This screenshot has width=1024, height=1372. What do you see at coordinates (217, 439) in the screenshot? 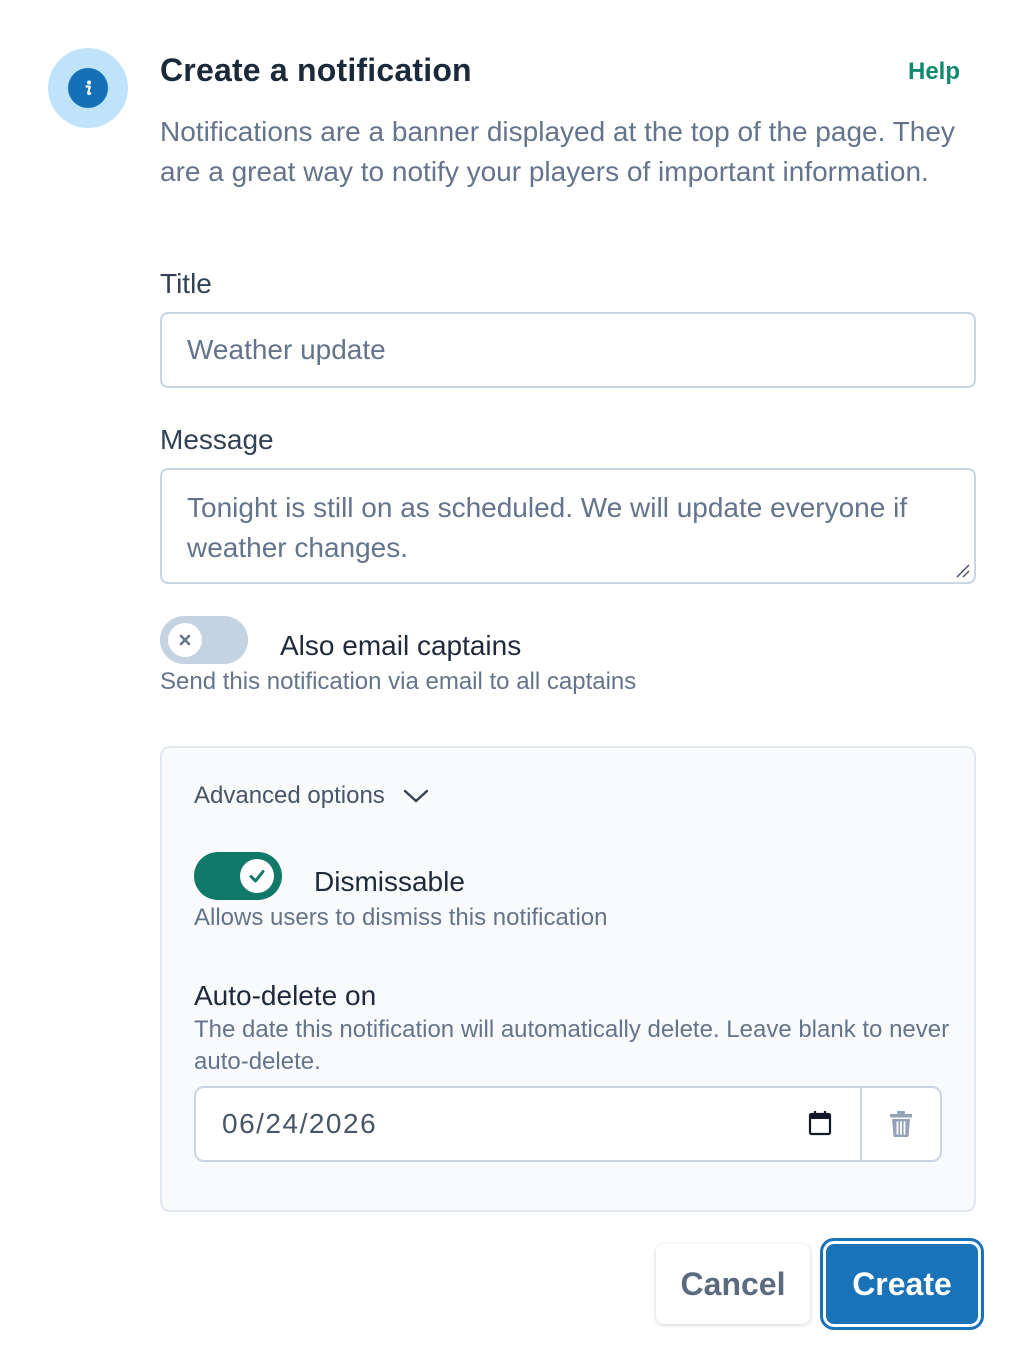
I see `message-label: Message` at bounding box center [217, 439].